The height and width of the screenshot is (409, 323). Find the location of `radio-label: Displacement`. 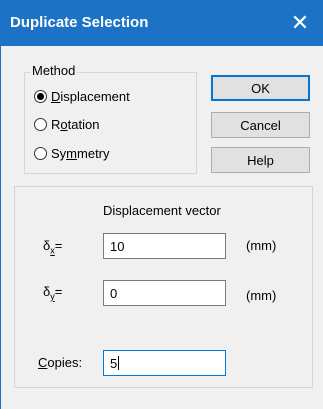

radio-label: Displacement is located at coordinates (90, 96).